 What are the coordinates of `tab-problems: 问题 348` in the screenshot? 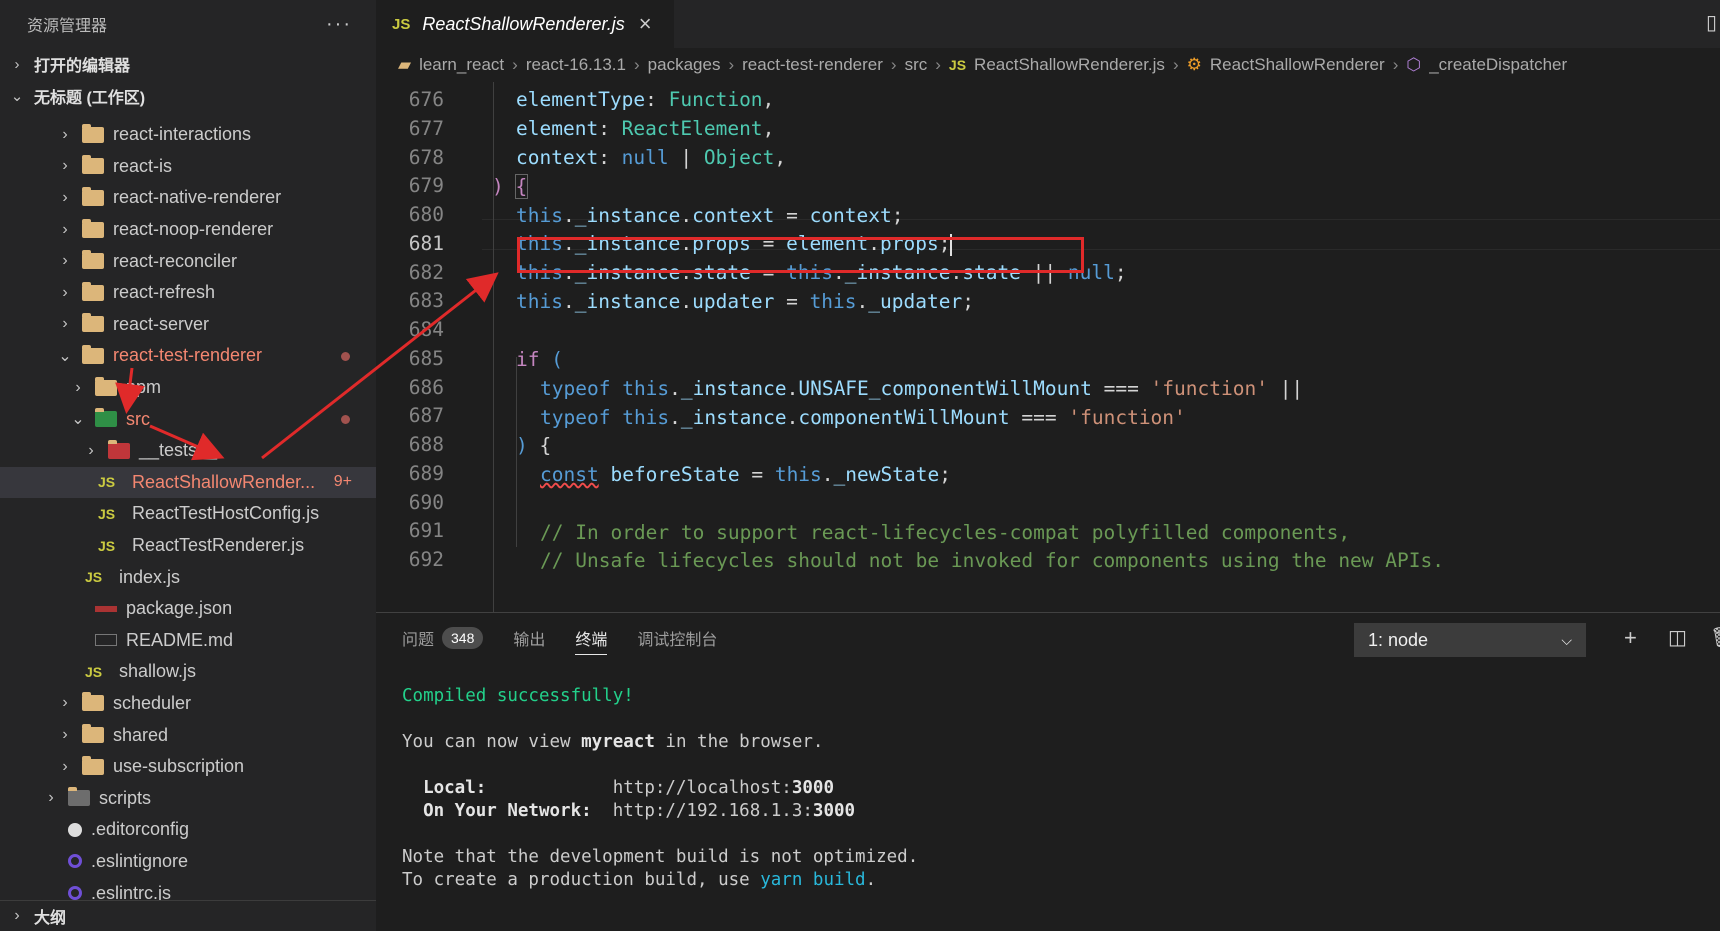 It's located at (443, 638).